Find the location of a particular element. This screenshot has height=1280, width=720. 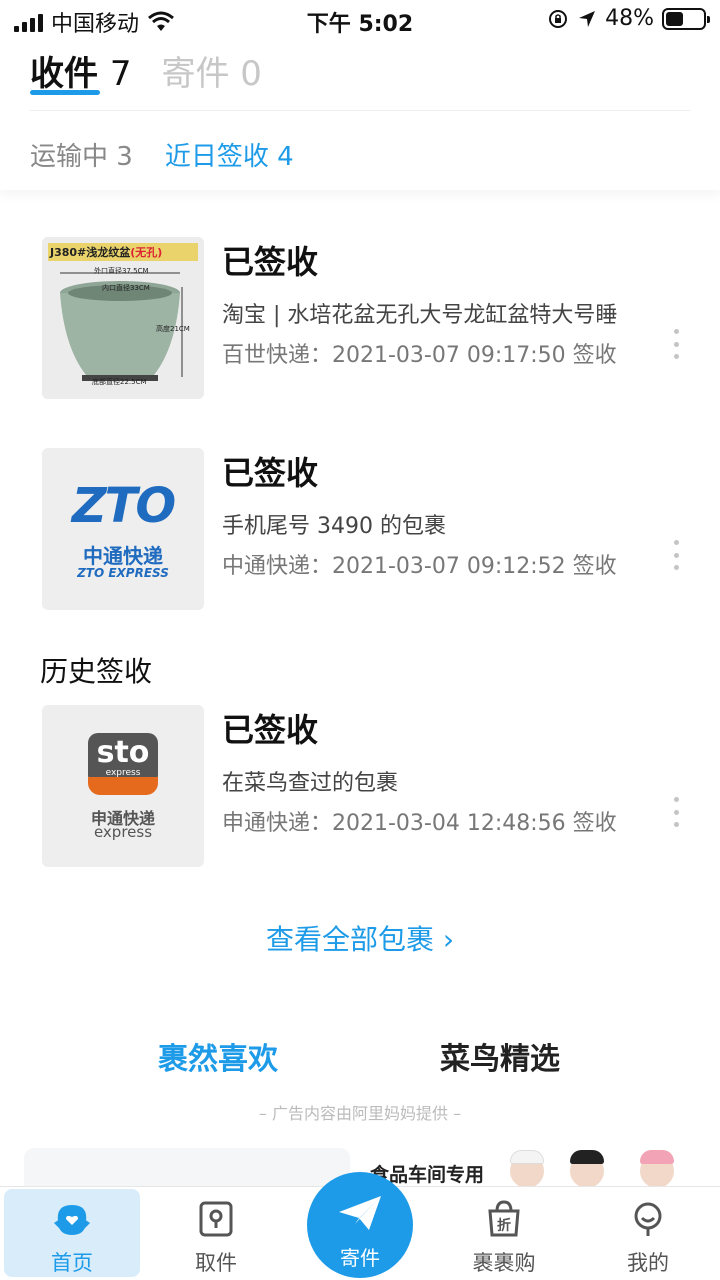

subtab-recently-signed-count: 4 is located at coordinates (285, 157).